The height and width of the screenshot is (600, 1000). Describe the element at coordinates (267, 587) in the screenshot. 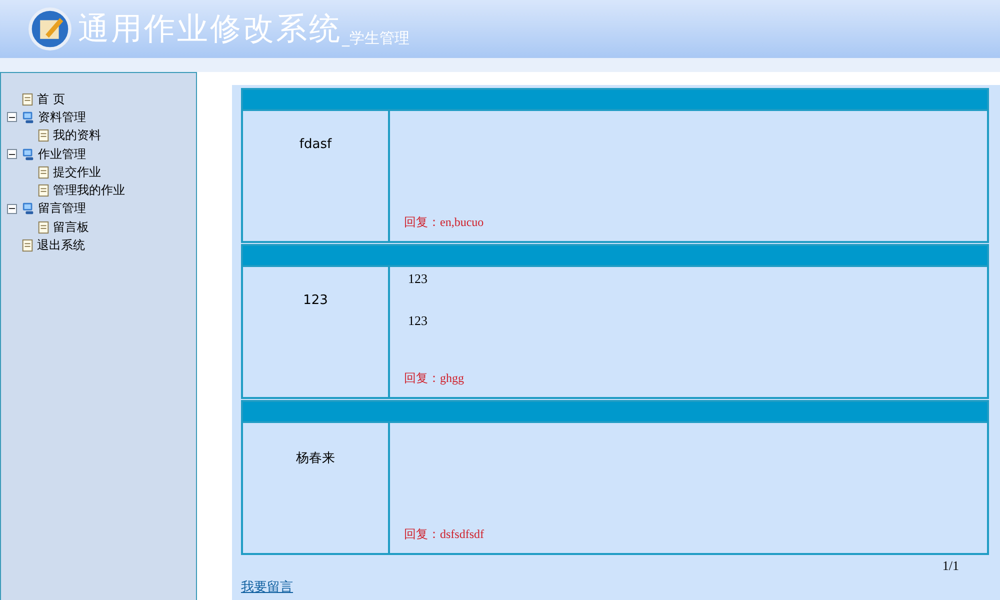

I see `leave-message-link: 我要留言` at that location.